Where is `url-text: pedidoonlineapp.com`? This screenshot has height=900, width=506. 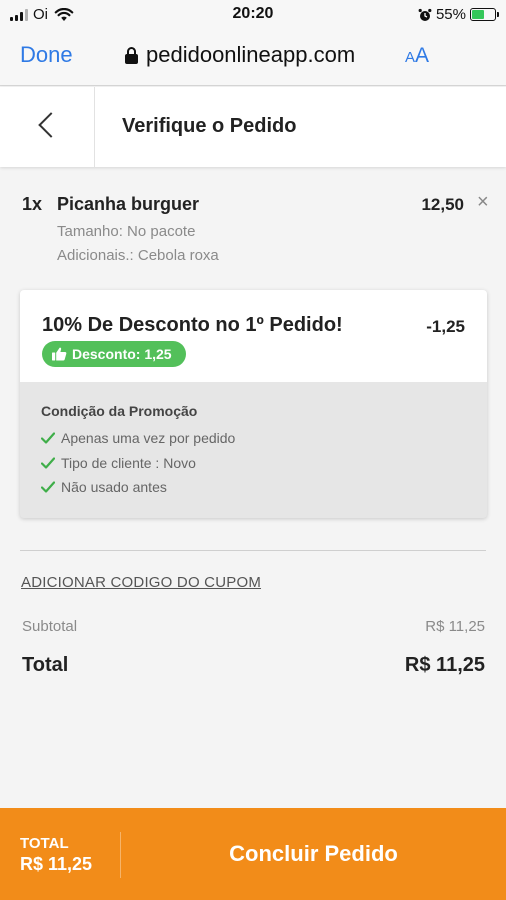
url-text: pedidoonlineapp.com is located at coordinates (251, 54).